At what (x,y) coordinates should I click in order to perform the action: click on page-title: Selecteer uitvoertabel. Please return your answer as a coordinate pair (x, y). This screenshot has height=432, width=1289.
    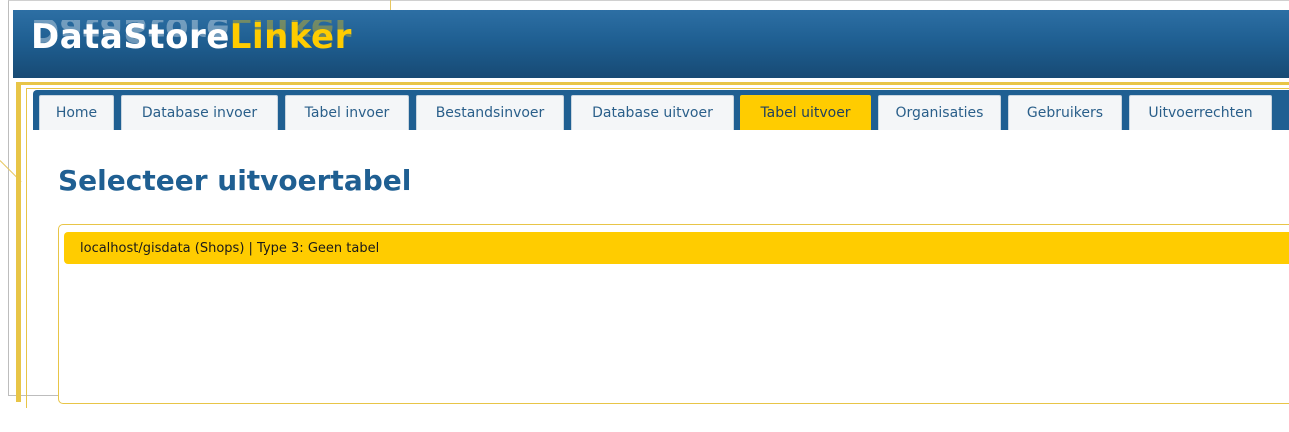
    Looking at the image, I should click on (235, 180).